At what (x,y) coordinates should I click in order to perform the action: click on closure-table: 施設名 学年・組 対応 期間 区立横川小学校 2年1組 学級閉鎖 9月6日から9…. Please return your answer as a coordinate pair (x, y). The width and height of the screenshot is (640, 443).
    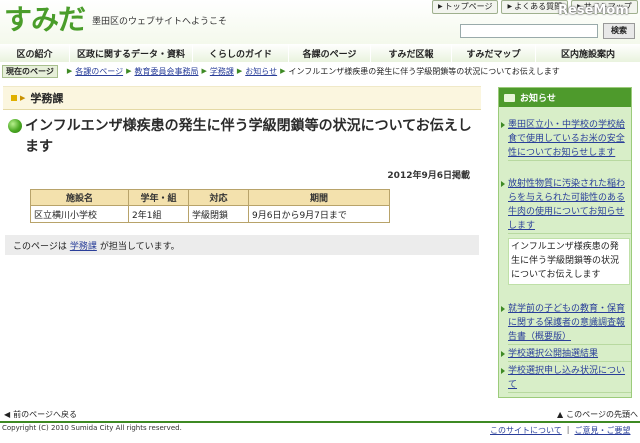
    Looking at the image, I should click on (210, 206).